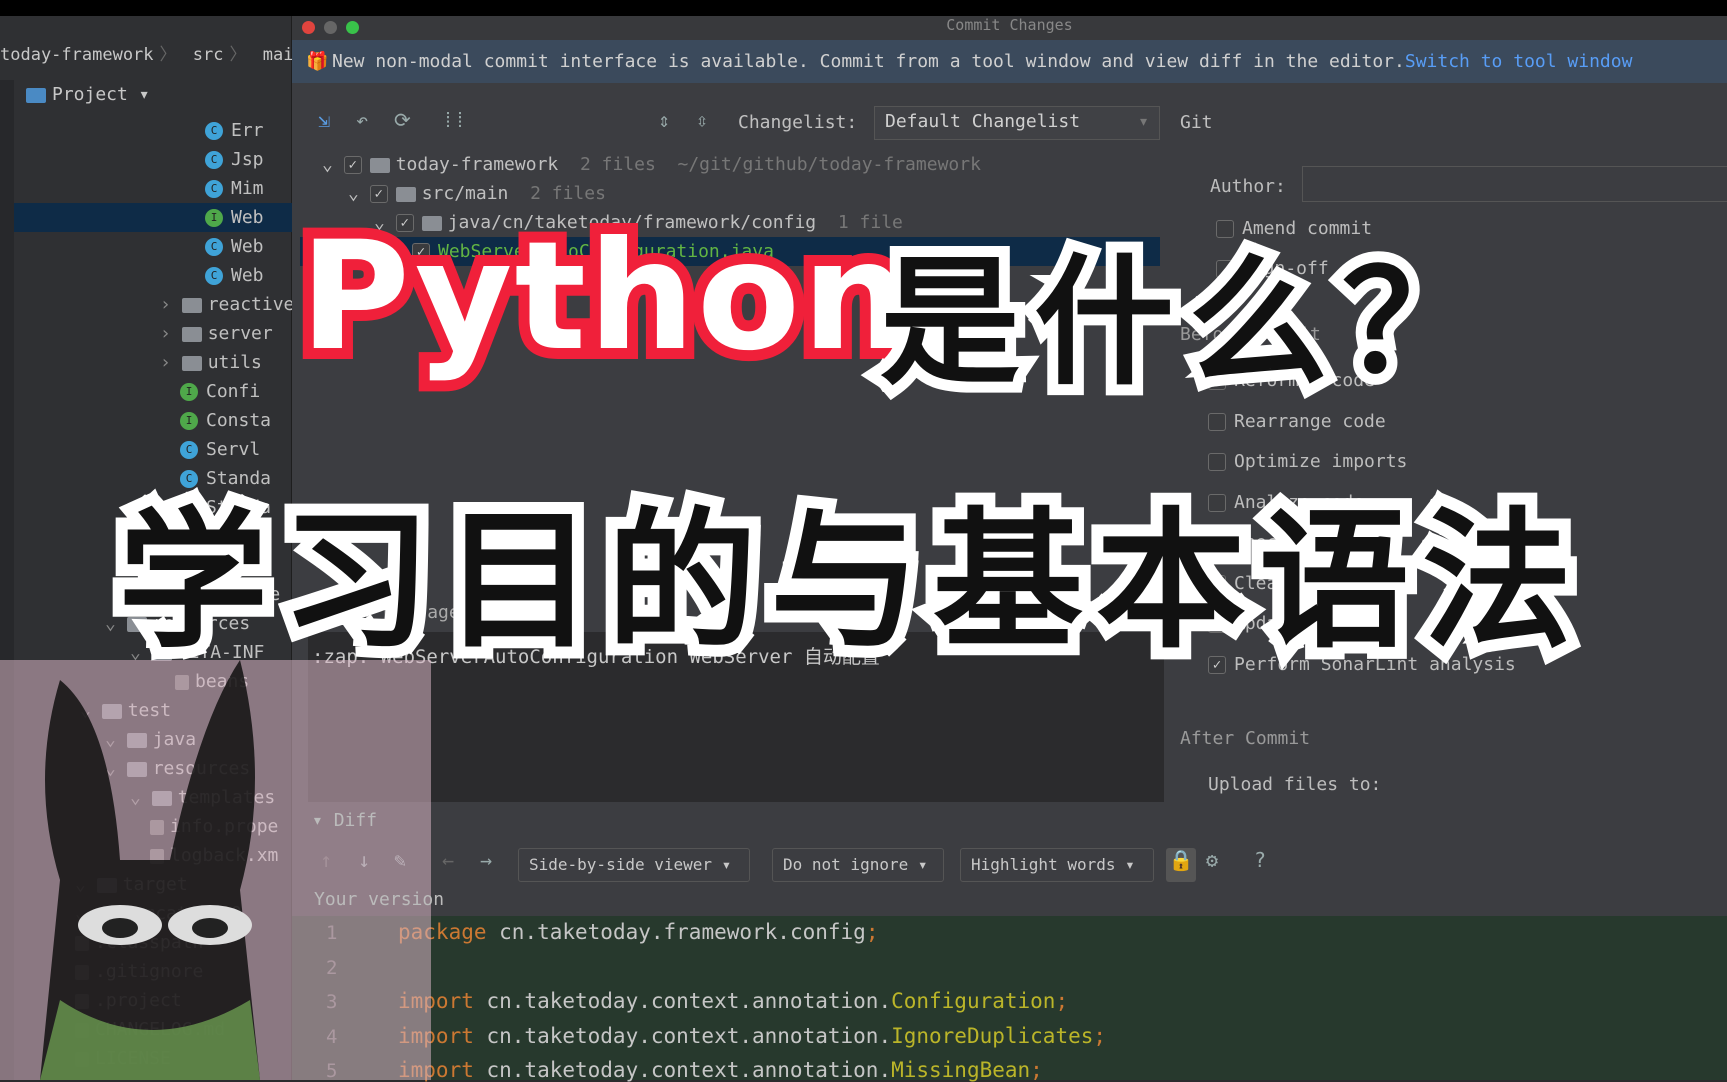  I want to click on switch-to-tool-window-link: Switch to tool window, so click(1519, 61).